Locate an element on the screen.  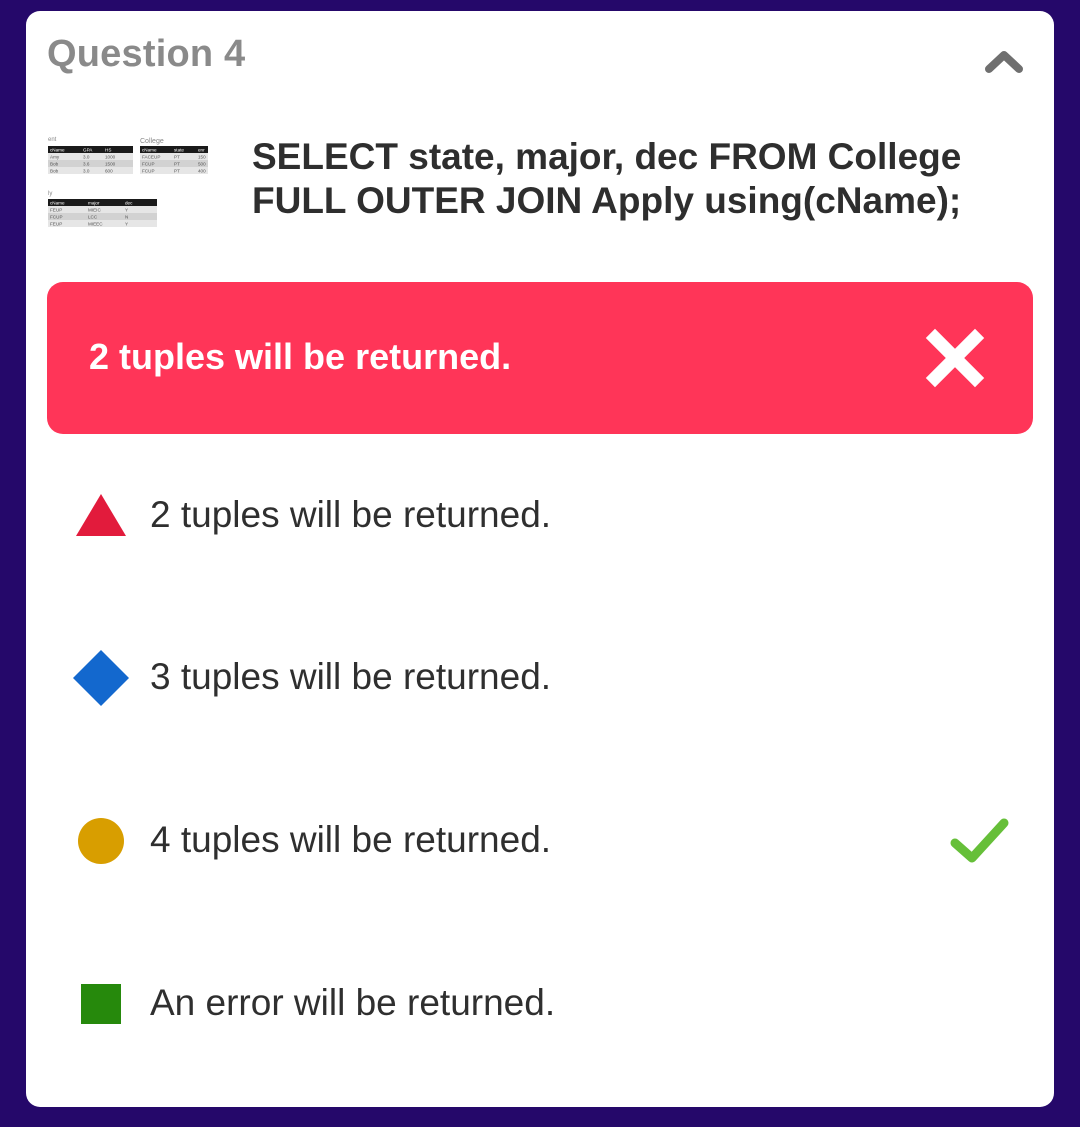
thumb-cell: 1500 is located at coordinates (110, 164).